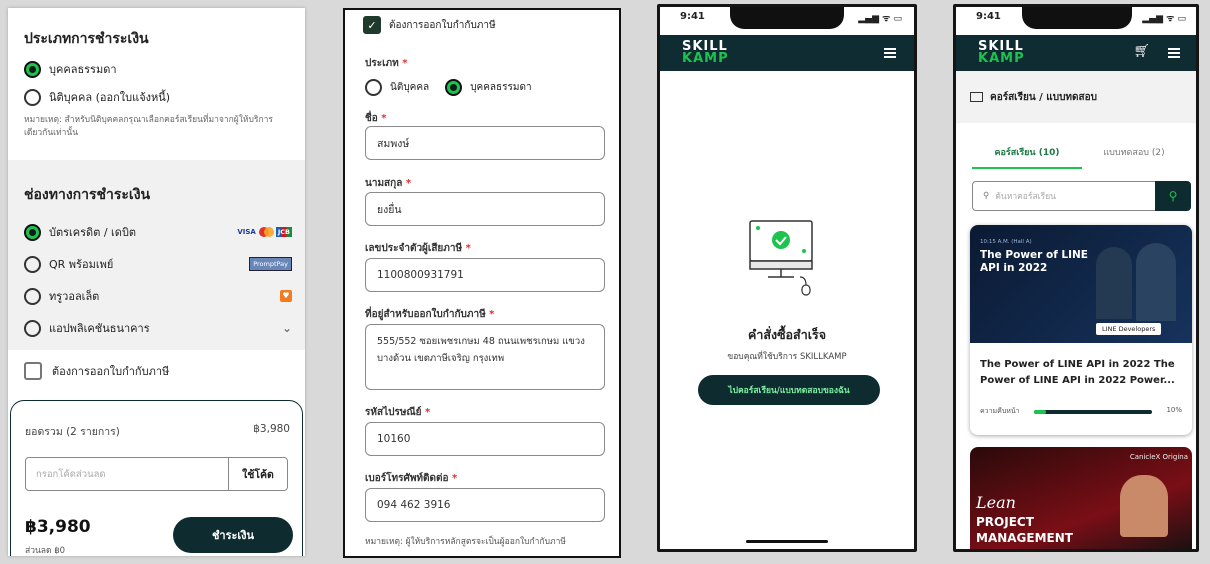 This screenshot has width=1210, height=564. Describe the element at coordinates (1173, 196) in the screenshot. I see `search-button: ⚲` at that location.